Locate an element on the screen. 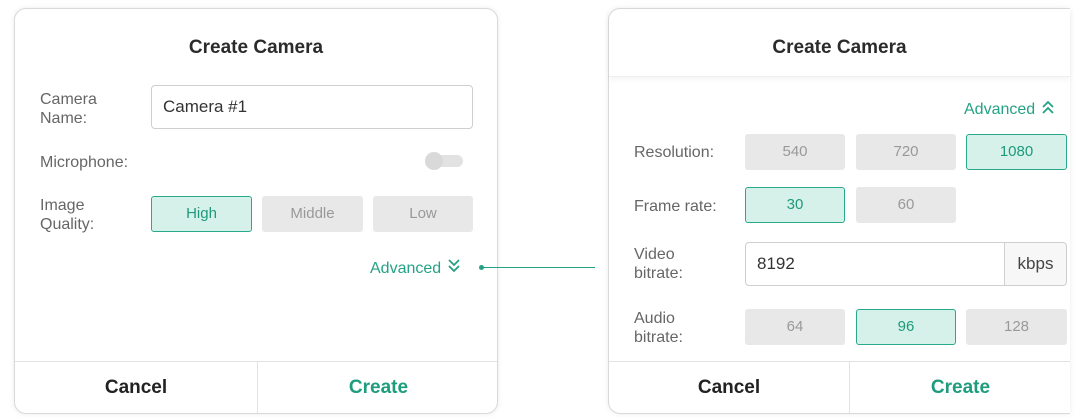 The height and width of the screenshot is (418, 1077). connector-line is located at coordinates (538, 267).